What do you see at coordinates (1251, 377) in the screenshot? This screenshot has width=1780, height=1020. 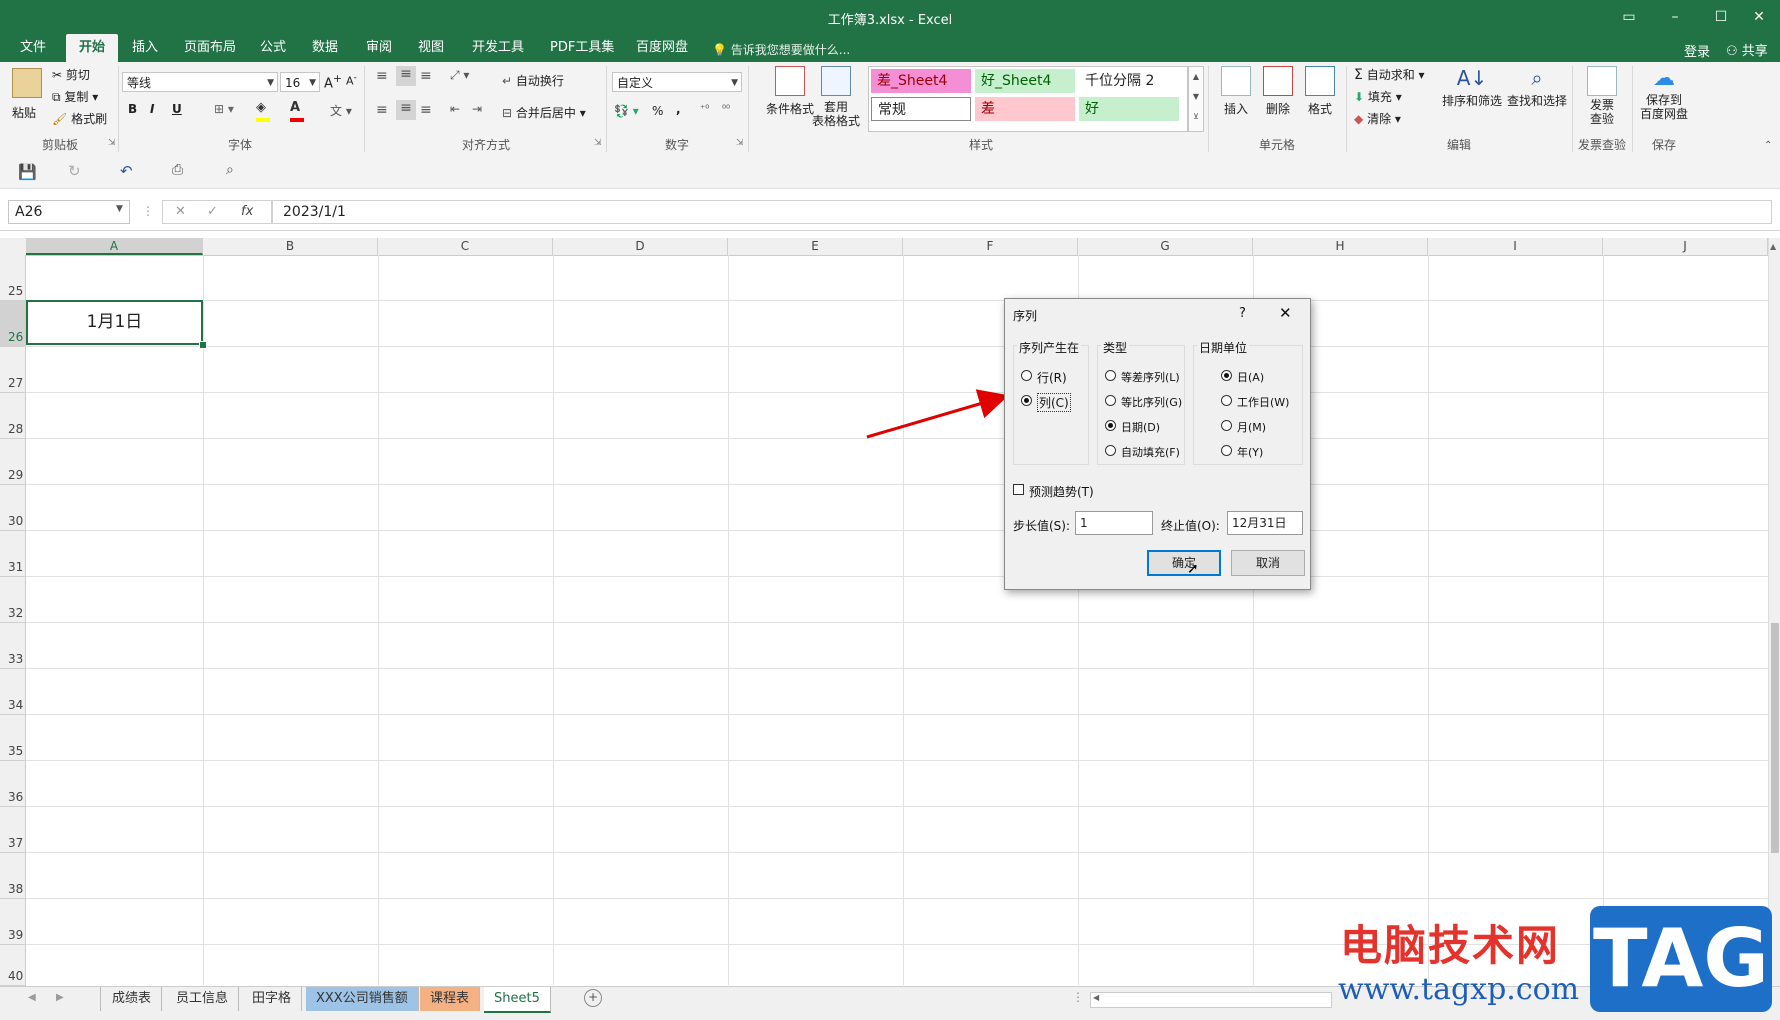 I see `radio-day-label: 日(A)` at bounding box center [1251, 377].